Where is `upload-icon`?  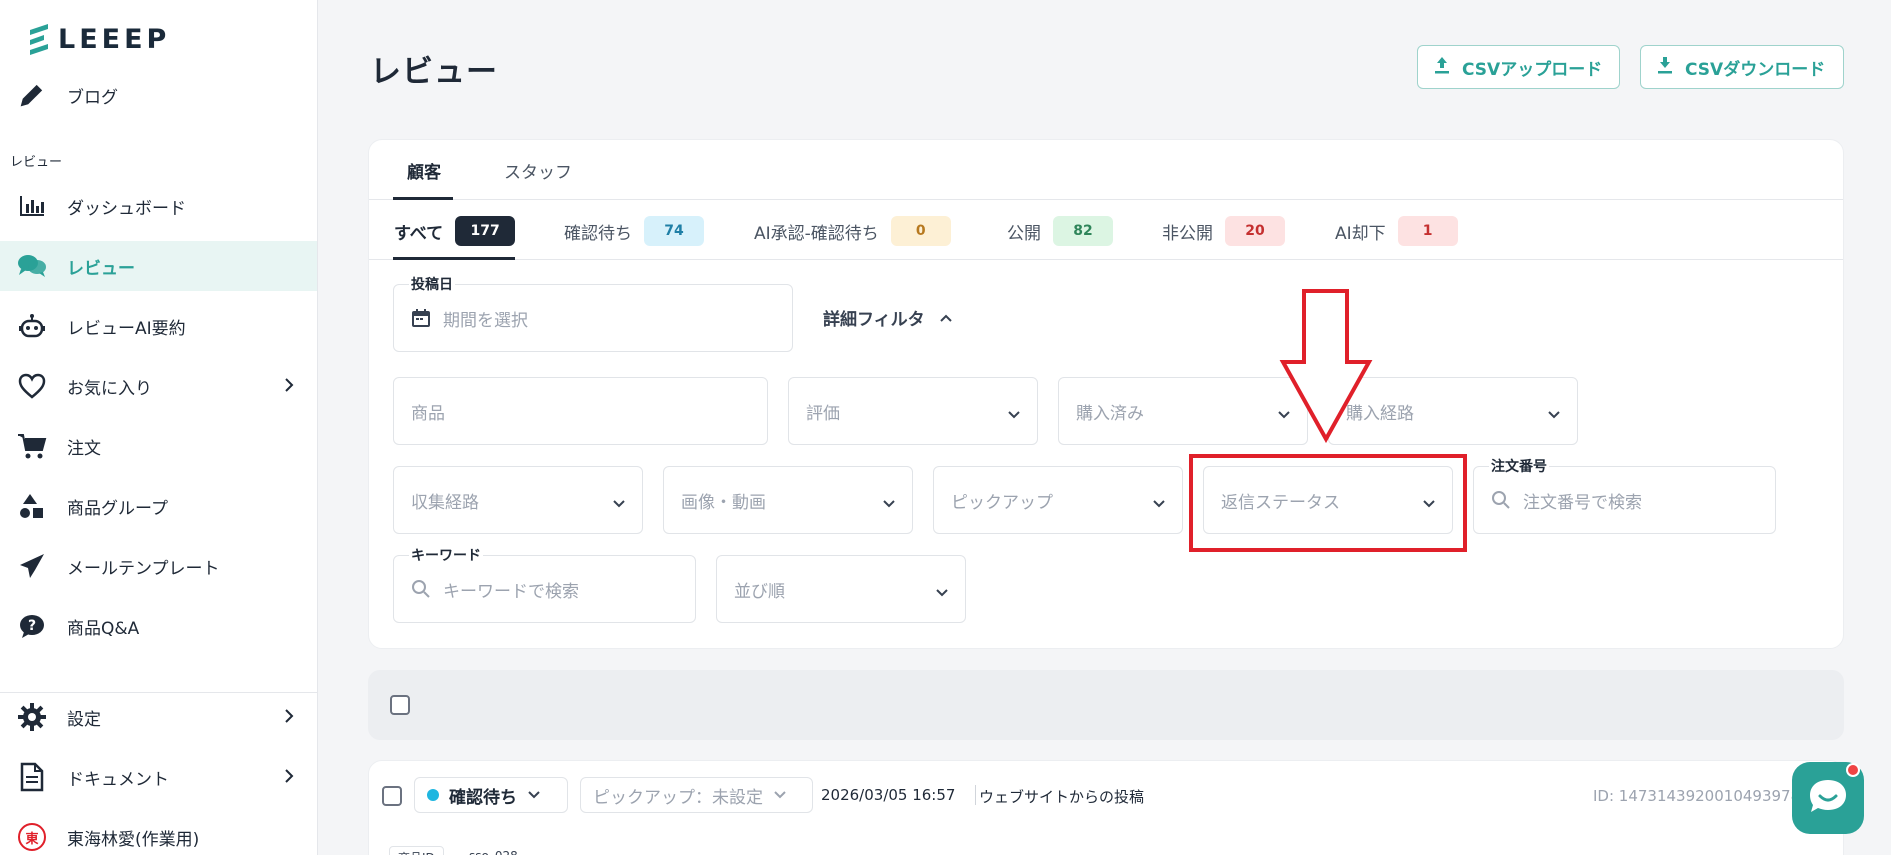 upload-icon is located at coordinates (1442, 67).